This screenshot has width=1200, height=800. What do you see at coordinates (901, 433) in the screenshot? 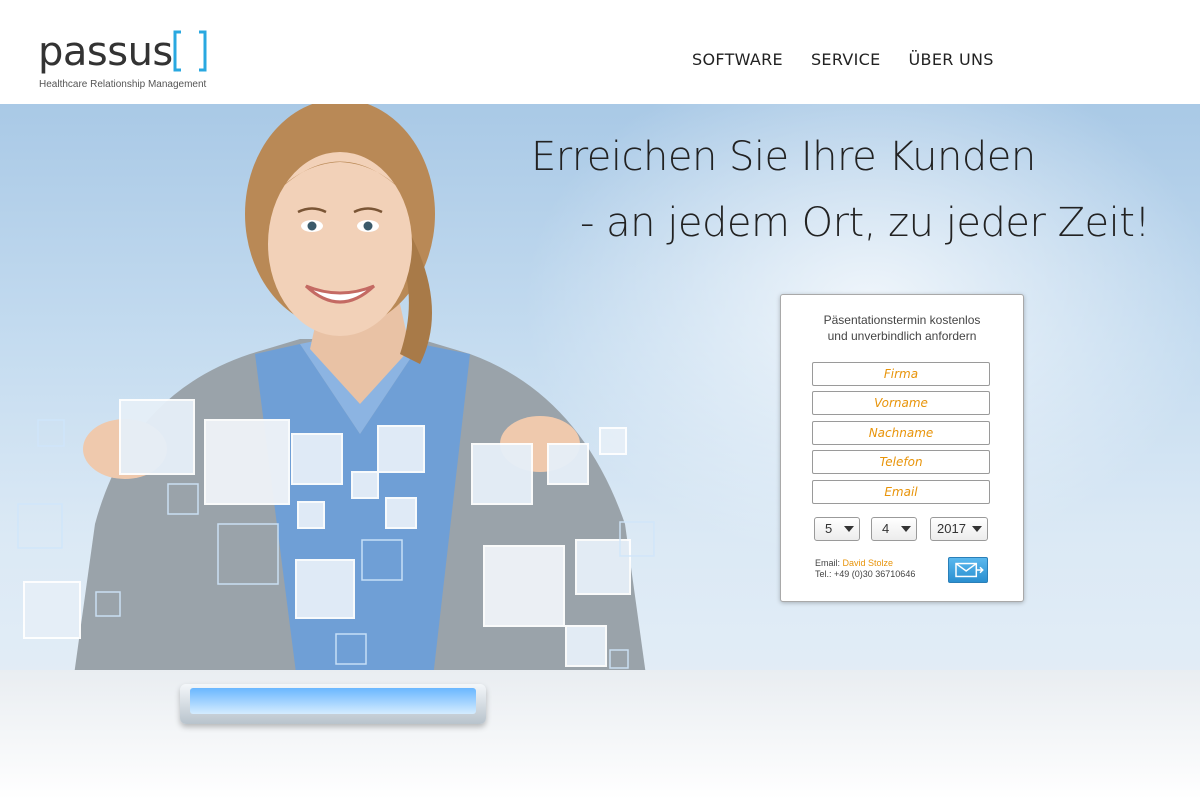
I see `nachname-input: Nachname` at bounding box center [901, 433].